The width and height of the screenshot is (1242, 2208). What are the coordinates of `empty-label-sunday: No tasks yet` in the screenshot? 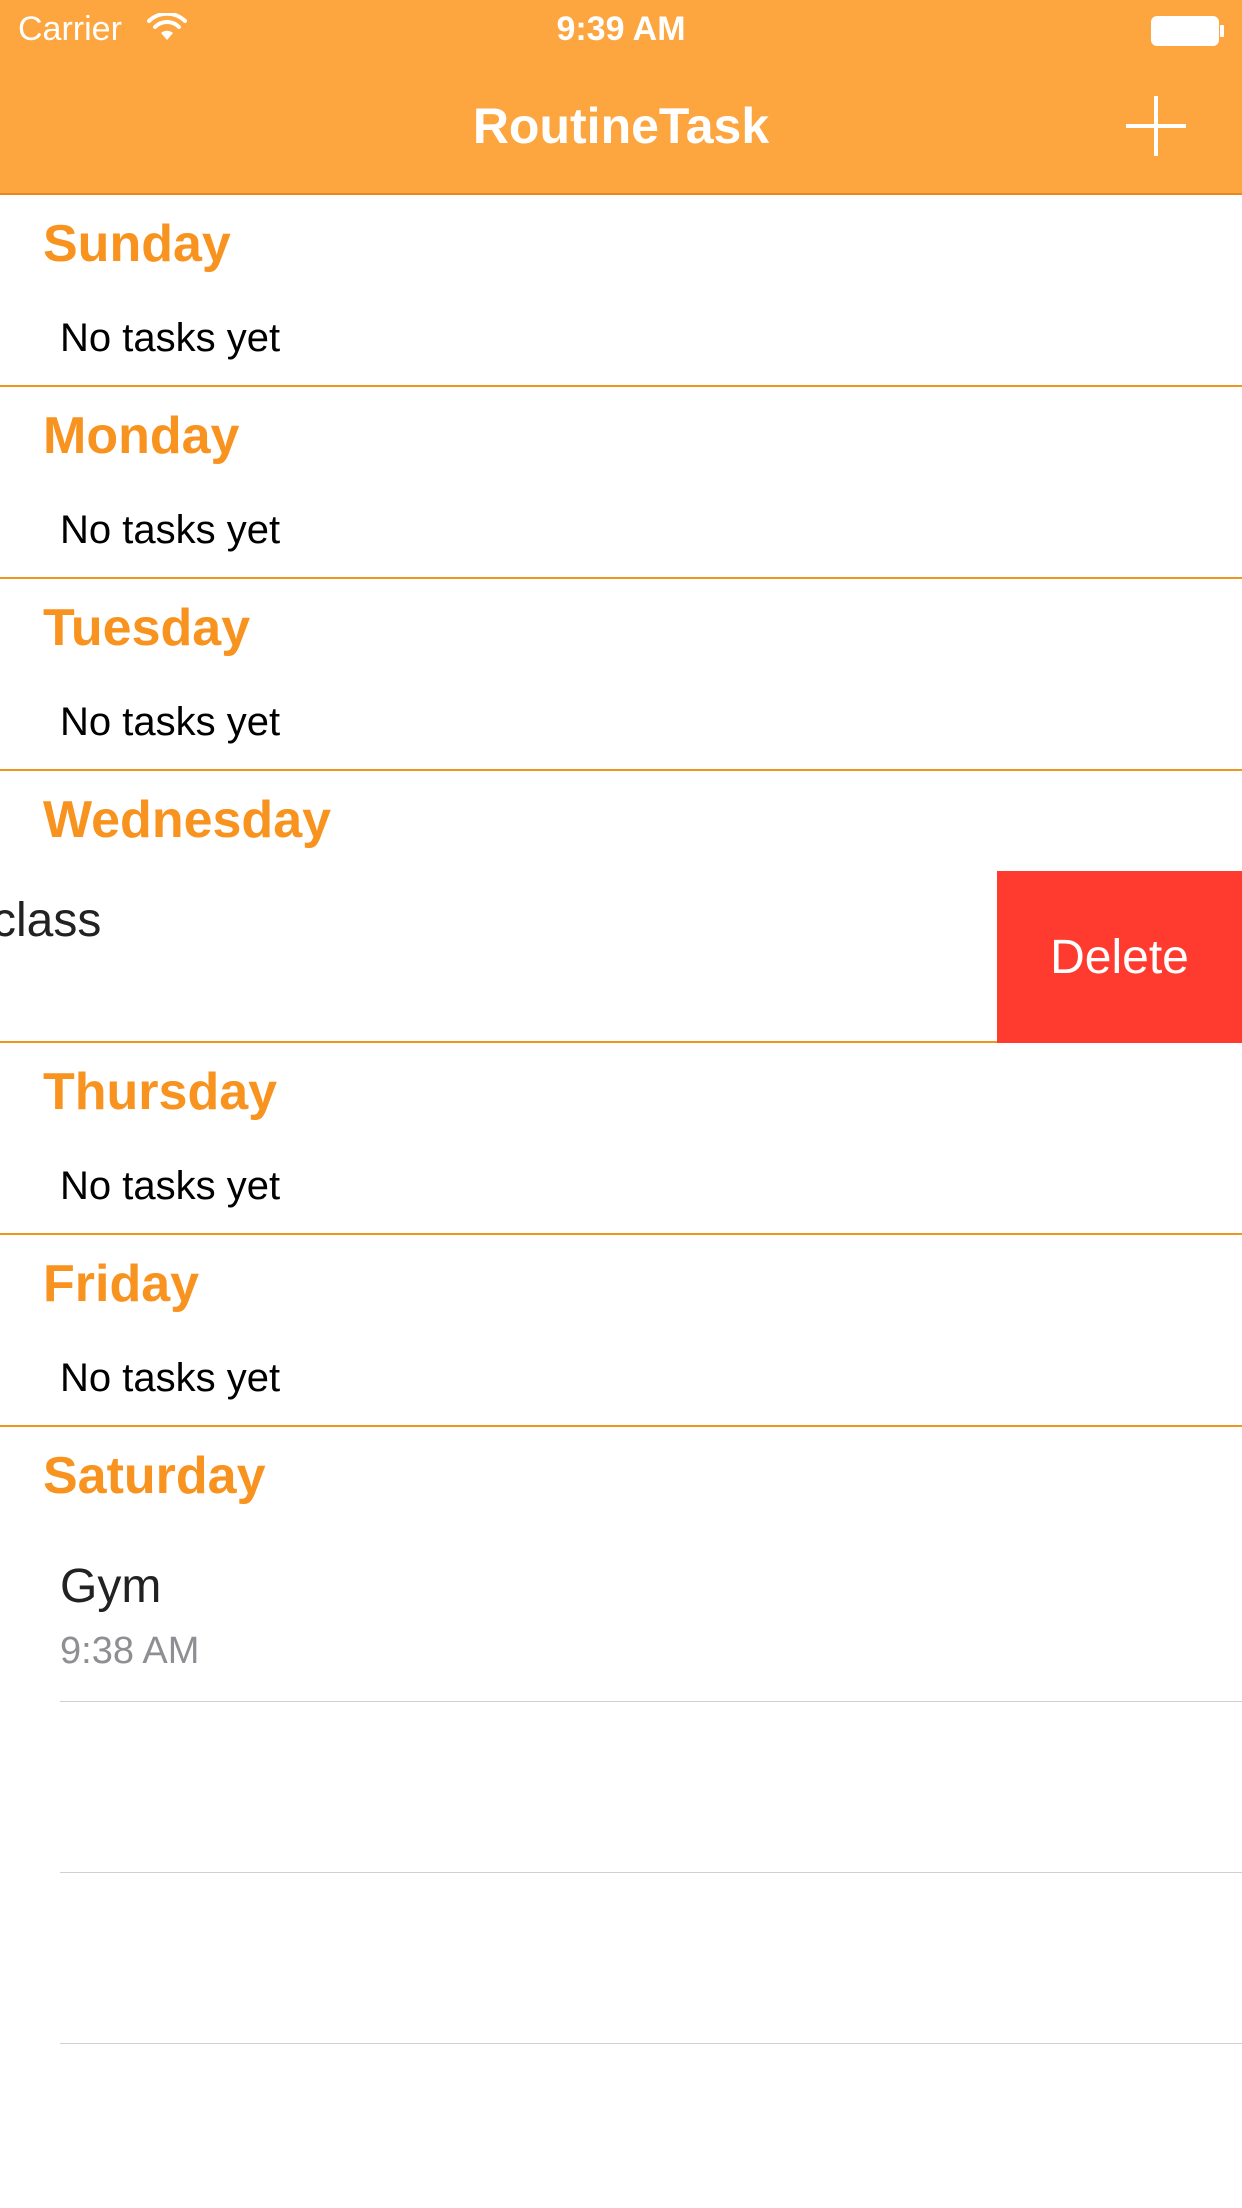 It's located at (170, 338).